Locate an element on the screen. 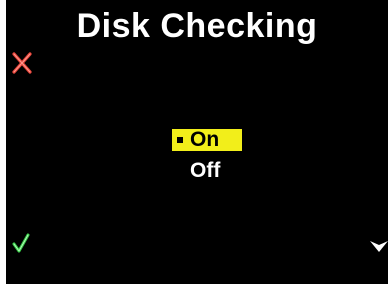 The height and width of the screenshot is (291, 388). checkmark-icon is located at coordinates (21, 243).